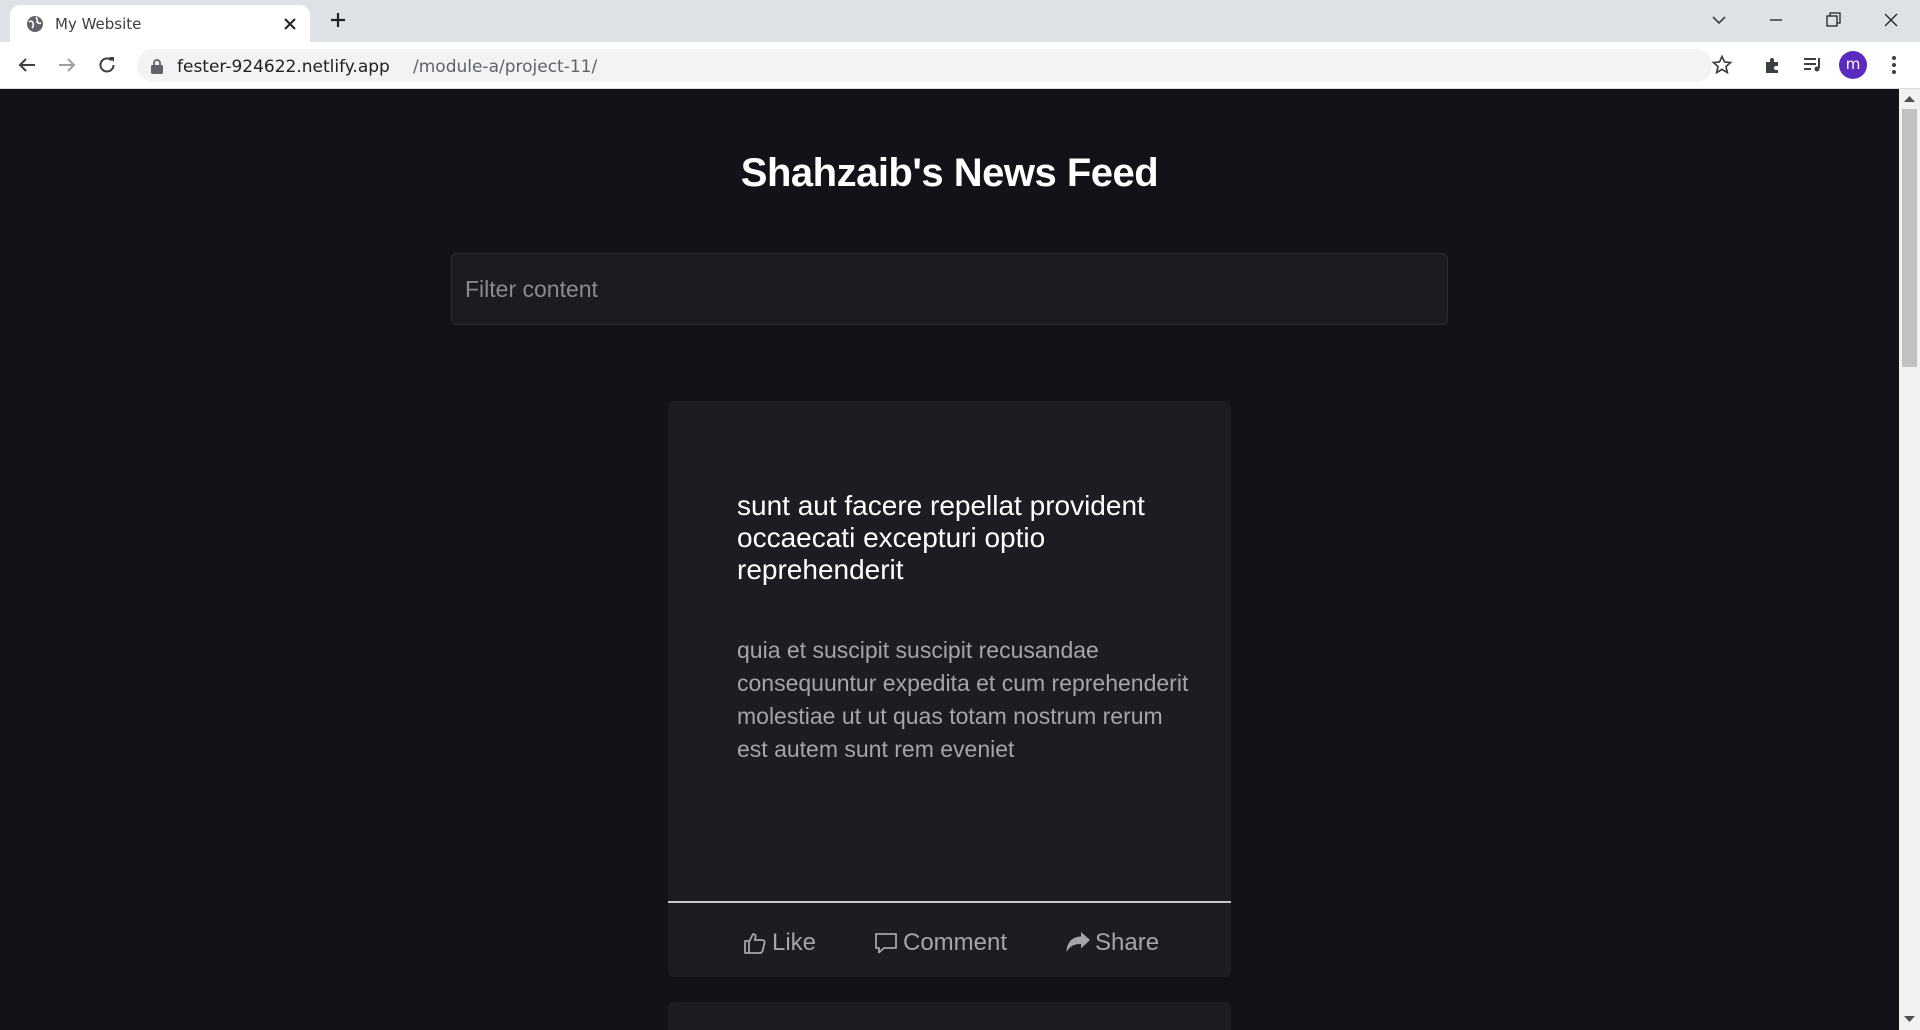 Image resolution: width=1920 pixels, height=1030 pixels. What do you see at coordinates (1909, 1019) in the screenshot?
I see `scroll-down-arrow-icon` at bounding box center [1909, 1019].